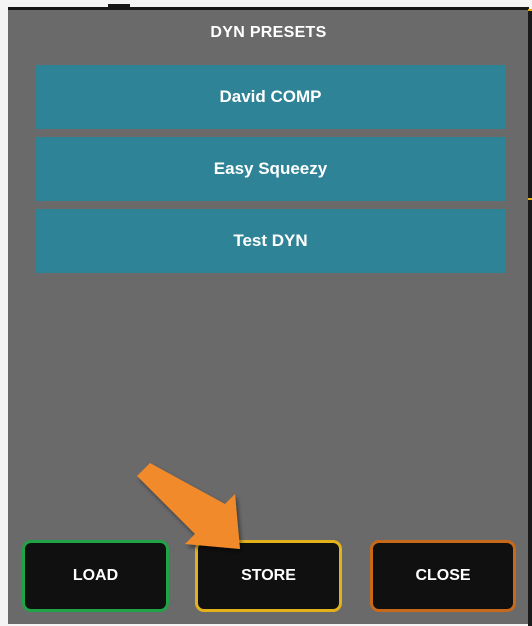 The image size is (532, 626). Describe the element at coordinates (95, 576) in the screenshot. I see `load-button: LOAD` at that location.